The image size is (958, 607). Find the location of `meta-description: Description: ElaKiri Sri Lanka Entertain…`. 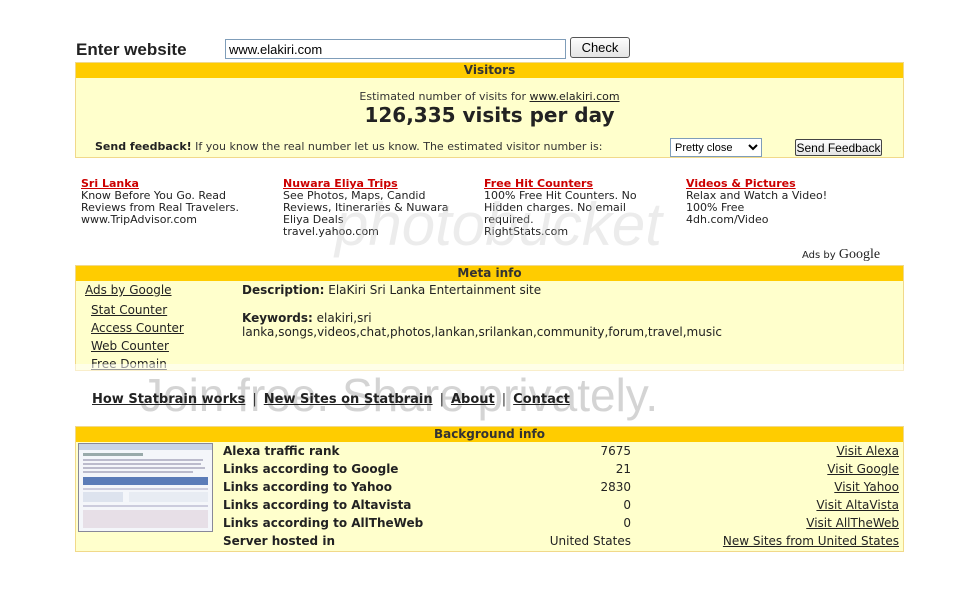

meta-description: Description: ElaKiri Sri Lanka Entertain… is located at coordinates (391, 290).